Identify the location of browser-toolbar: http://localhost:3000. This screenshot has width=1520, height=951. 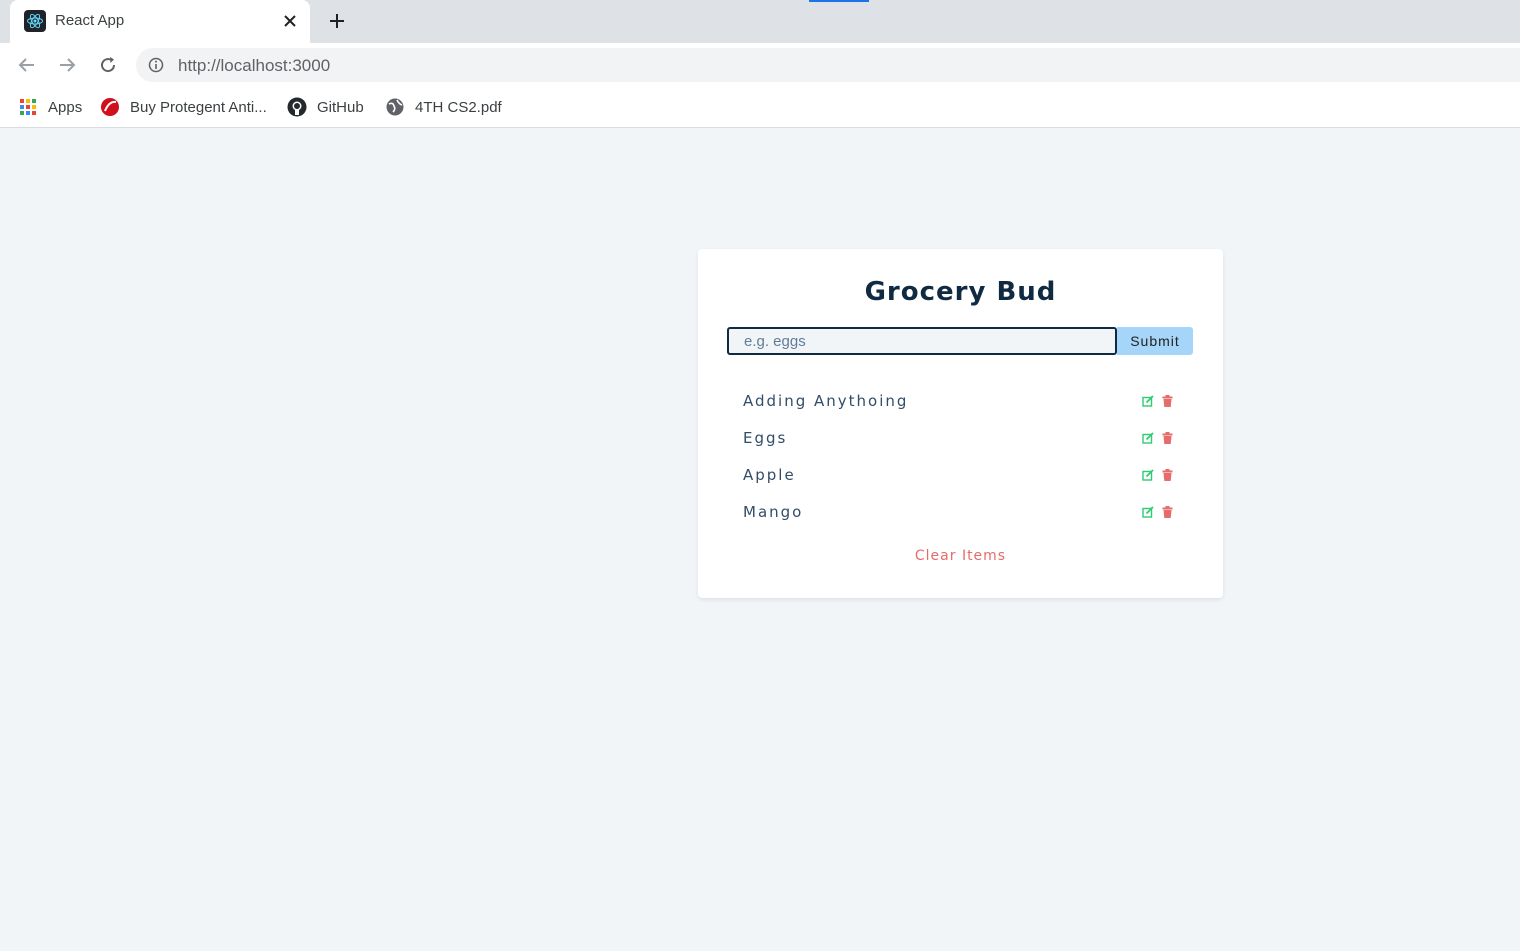
(760, 65).